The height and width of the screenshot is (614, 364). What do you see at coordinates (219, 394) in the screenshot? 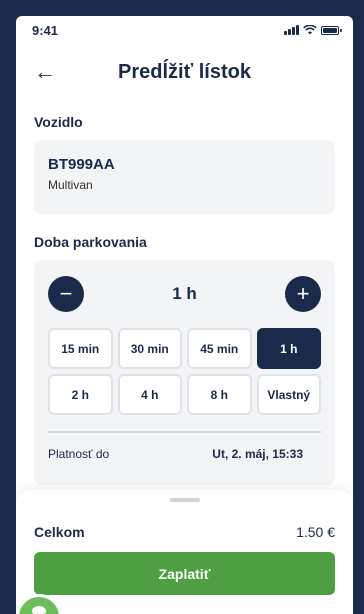
I see `duration-option-8h: 8 h` at bounding box center [219, 394].